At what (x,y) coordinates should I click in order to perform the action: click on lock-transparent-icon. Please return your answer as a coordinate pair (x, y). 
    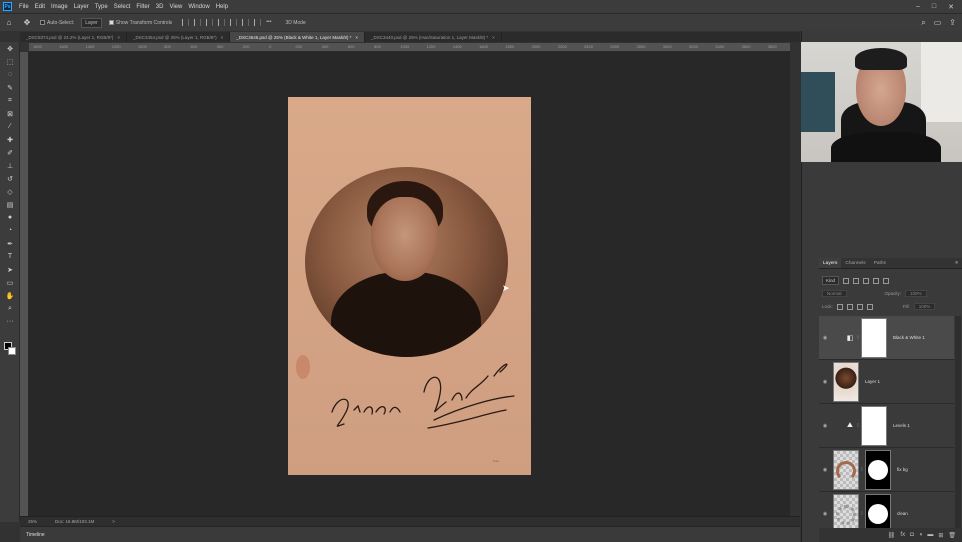
    Looking at the image, I should click on (839, 306).